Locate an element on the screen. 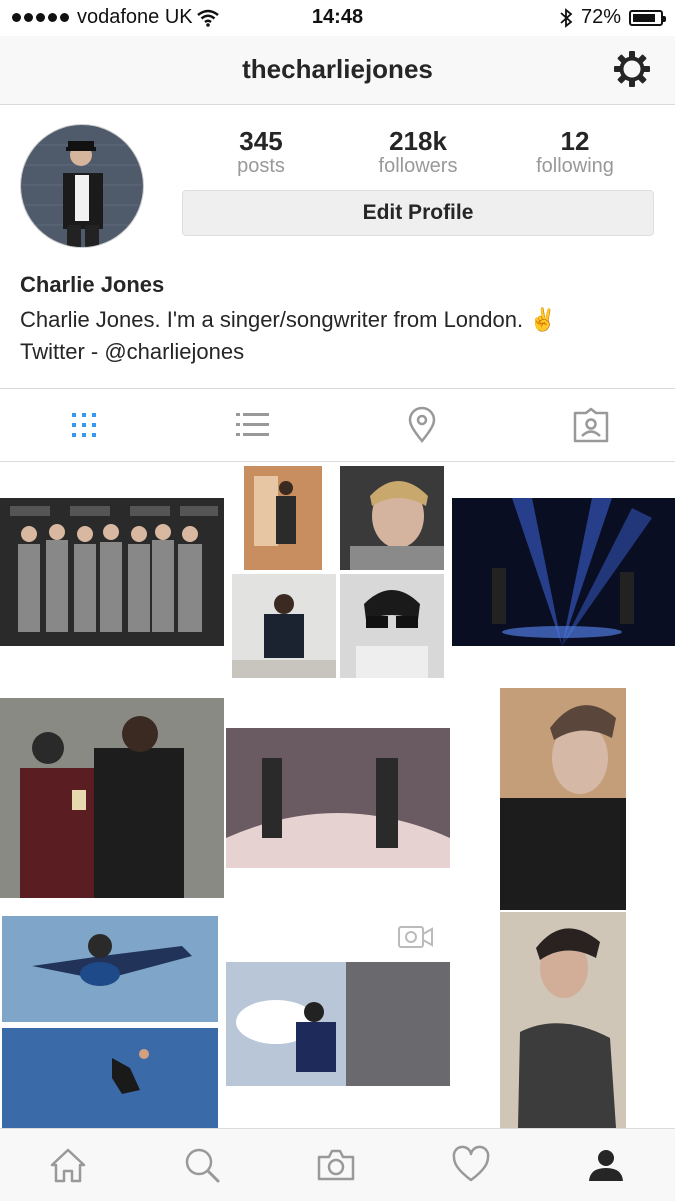 The image size is (675, 1201). top-nav-bar: thecharliejones is located at coordinates (337, 70).